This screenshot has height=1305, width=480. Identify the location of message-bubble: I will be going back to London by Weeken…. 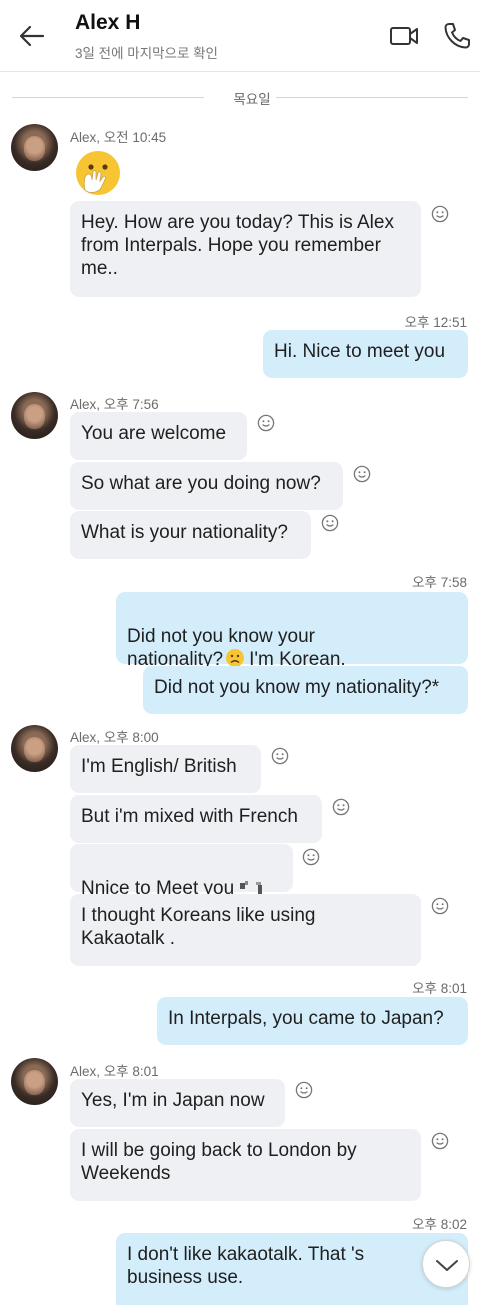
(245, 1165).